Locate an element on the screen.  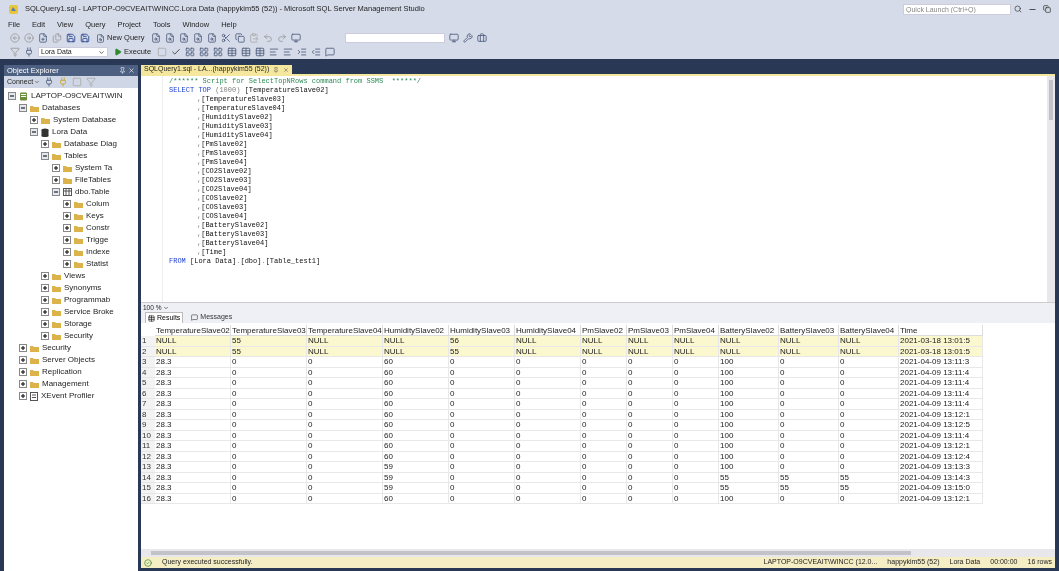
restore-icon is located at coordinates (1047, 9).